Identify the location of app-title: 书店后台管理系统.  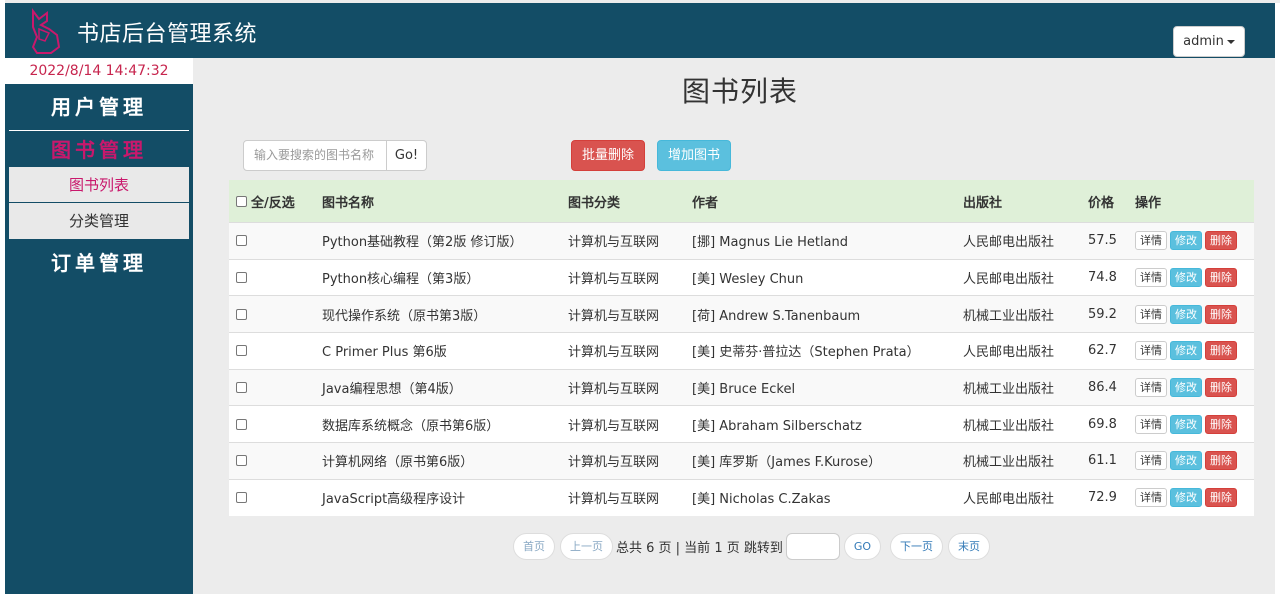
(167, 34).